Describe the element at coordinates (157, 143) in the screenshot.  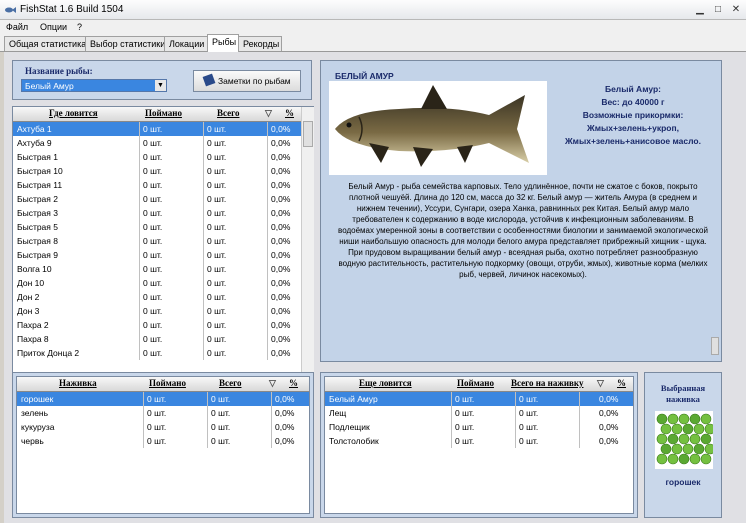
I see `table-row: Ахтуба 9 0 шт. 0 шт. 0,0%` at that location.